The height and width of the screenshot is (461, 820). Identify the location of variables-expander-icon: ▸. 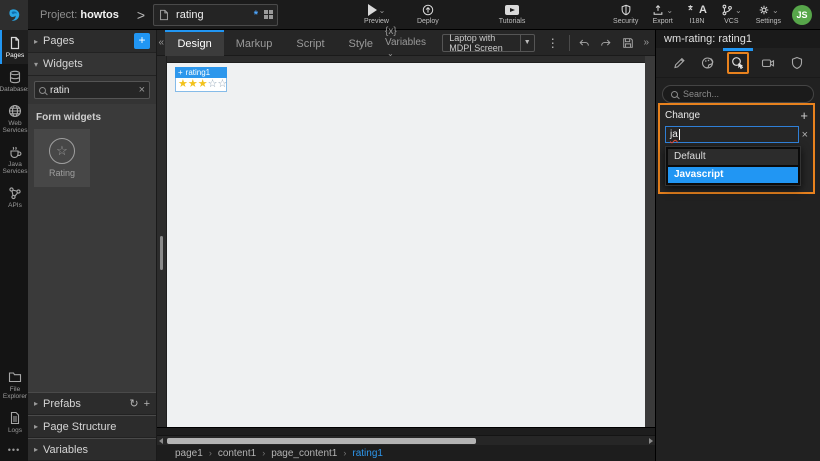
(36, 449).